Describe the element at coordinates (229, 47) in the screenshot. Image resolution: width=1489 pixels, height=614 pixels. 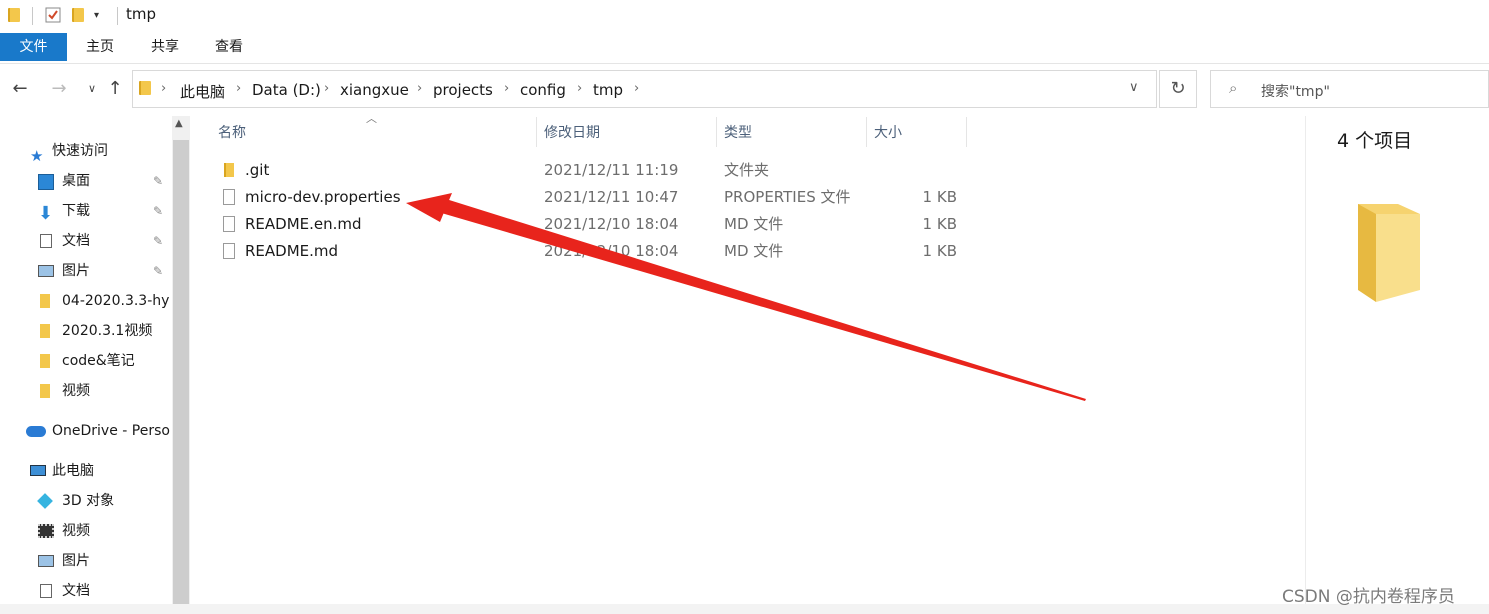
I see `tab-view: 查看` at that location.